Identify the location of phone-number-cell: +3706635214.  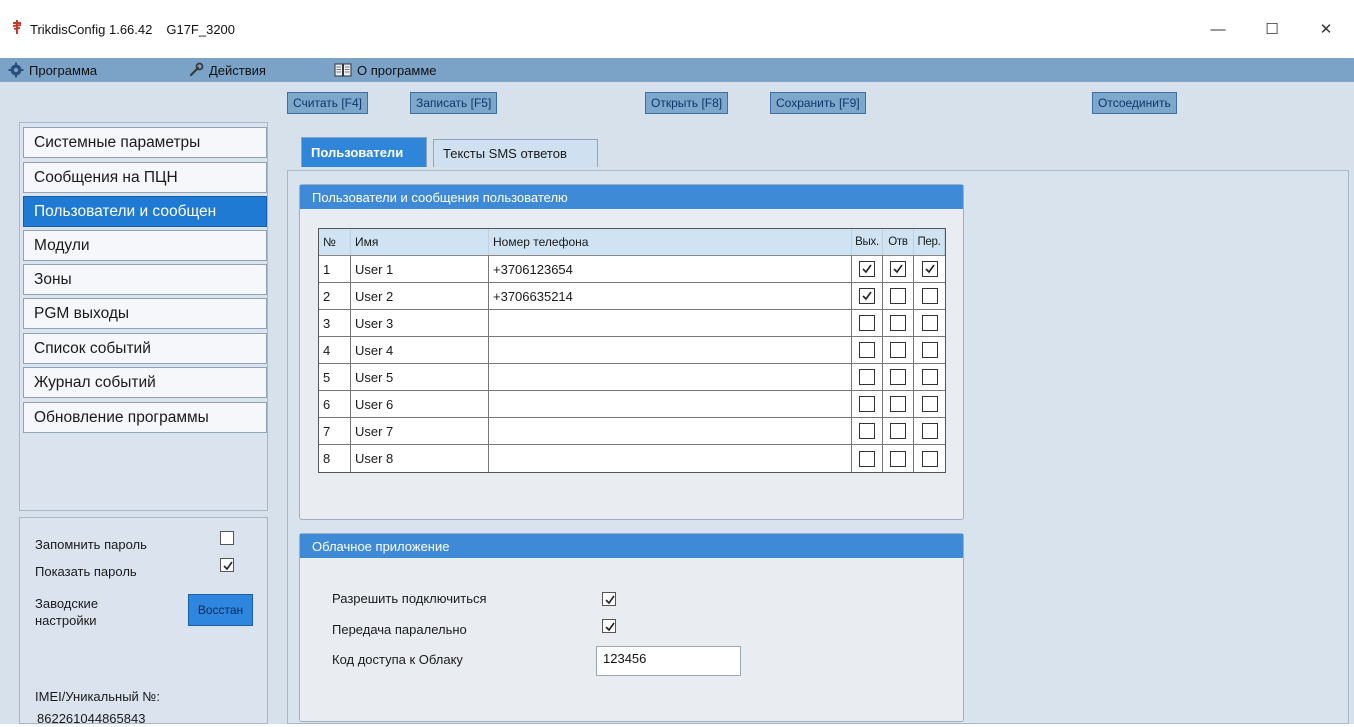
(670, 296).